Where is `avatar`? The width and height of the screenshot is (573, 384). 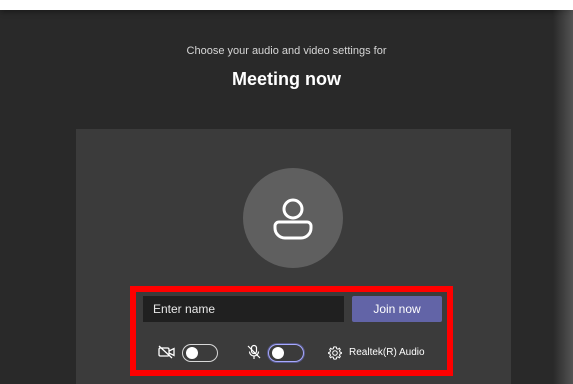 avatar is located at coordinates (293, 218).